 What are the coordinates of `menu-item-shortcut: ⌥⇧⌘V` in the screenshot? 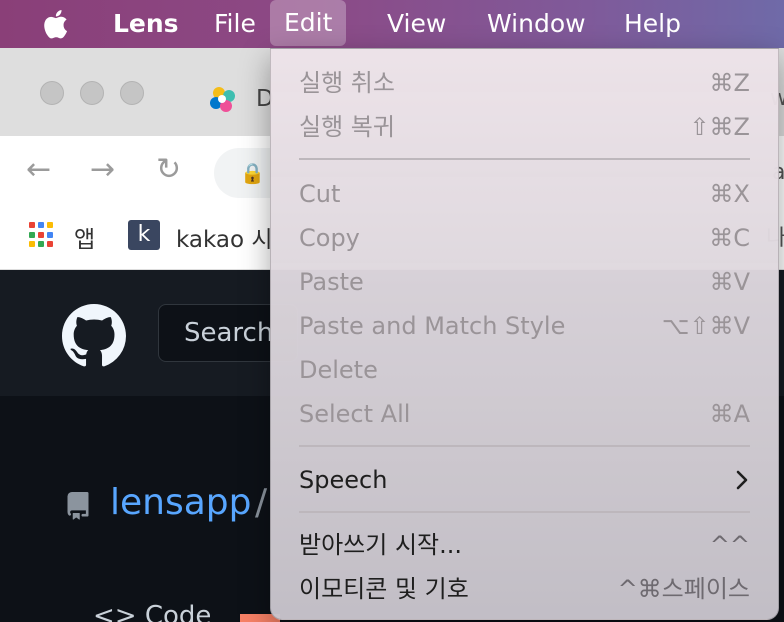 It's located at (705, 326).